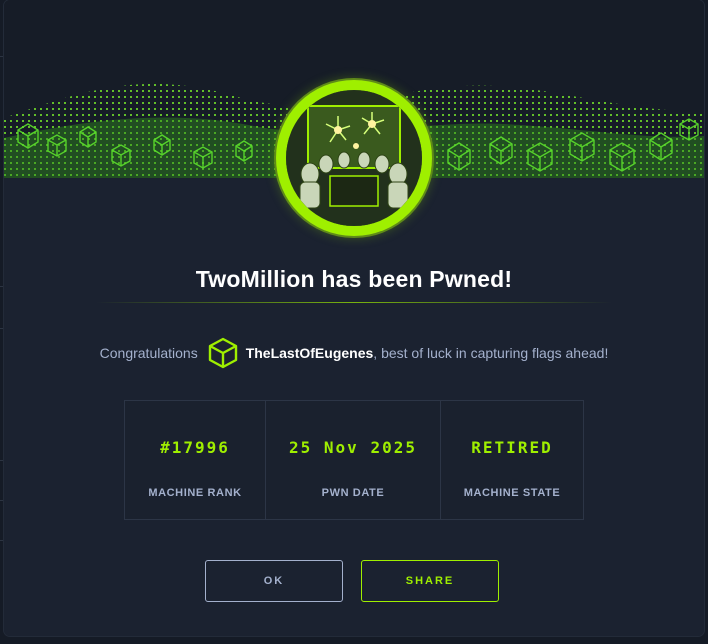 This screenshot has height=644, width=708. Describe the element at coordinates (195, 460) in the screenshot. I see `stat-machine-rank: #17996 MACHINE RANK` at that location.